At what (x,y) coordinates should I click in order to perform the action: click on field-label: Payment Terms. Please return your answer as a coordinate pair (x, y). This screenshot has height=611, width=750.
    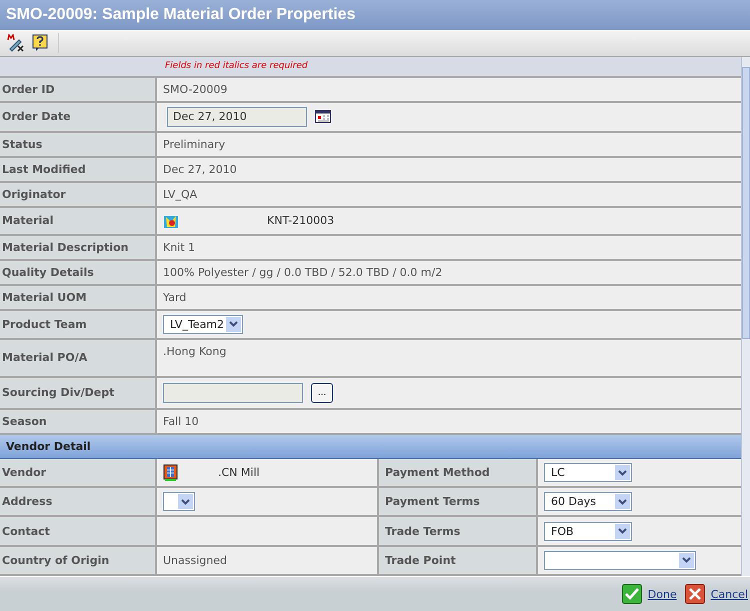
    Looking at the image, I should click on (432, 501).